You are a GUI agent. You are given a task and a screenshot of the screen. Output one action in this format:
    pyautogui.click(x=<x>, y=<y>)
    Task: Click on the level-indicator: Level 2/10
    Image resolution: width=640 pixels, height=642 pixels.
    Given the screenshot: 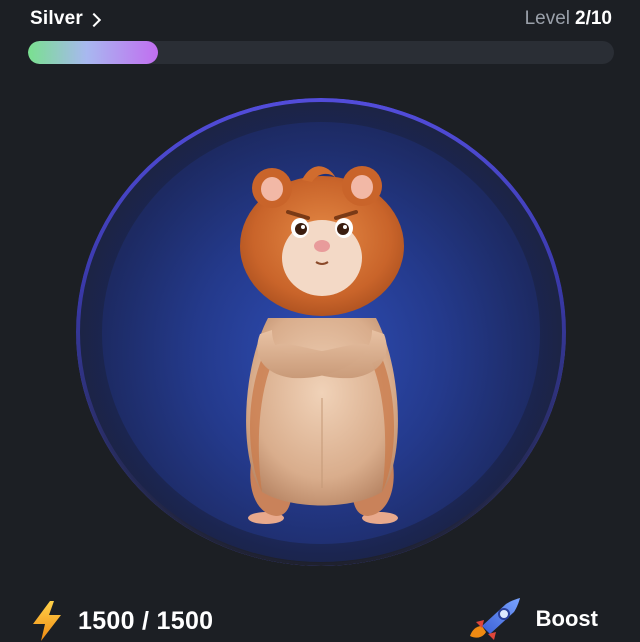 What is the action you would take?
    pyautogui.click(x=568, y=19)
    